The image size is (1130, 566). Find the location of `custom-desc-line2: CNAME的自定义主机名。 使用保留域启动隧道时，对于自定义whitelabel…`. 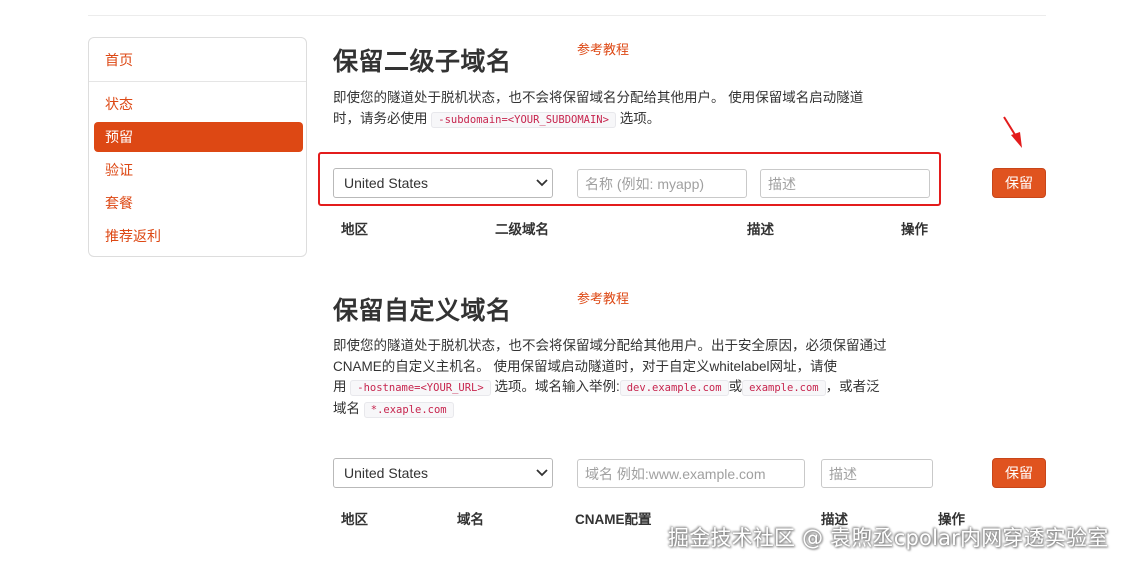

custom-desc-line2: CNAME的自定义主机名。 使用保留域启动隧道时，对于自定义whitelabel… is located at coordinates (585, 366).